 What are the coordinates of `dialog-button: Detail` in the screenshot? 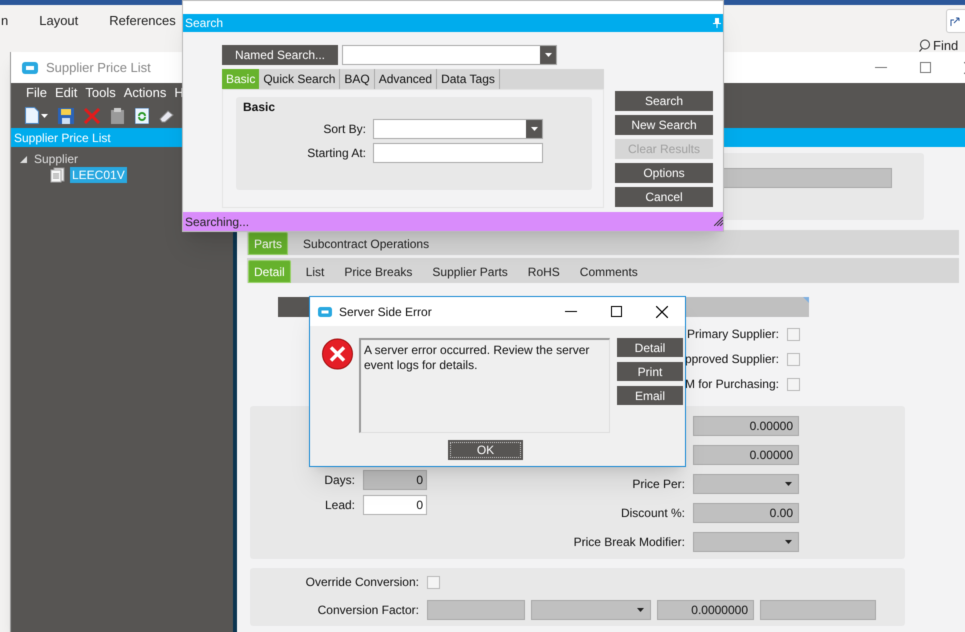 It's located at (650, 347).